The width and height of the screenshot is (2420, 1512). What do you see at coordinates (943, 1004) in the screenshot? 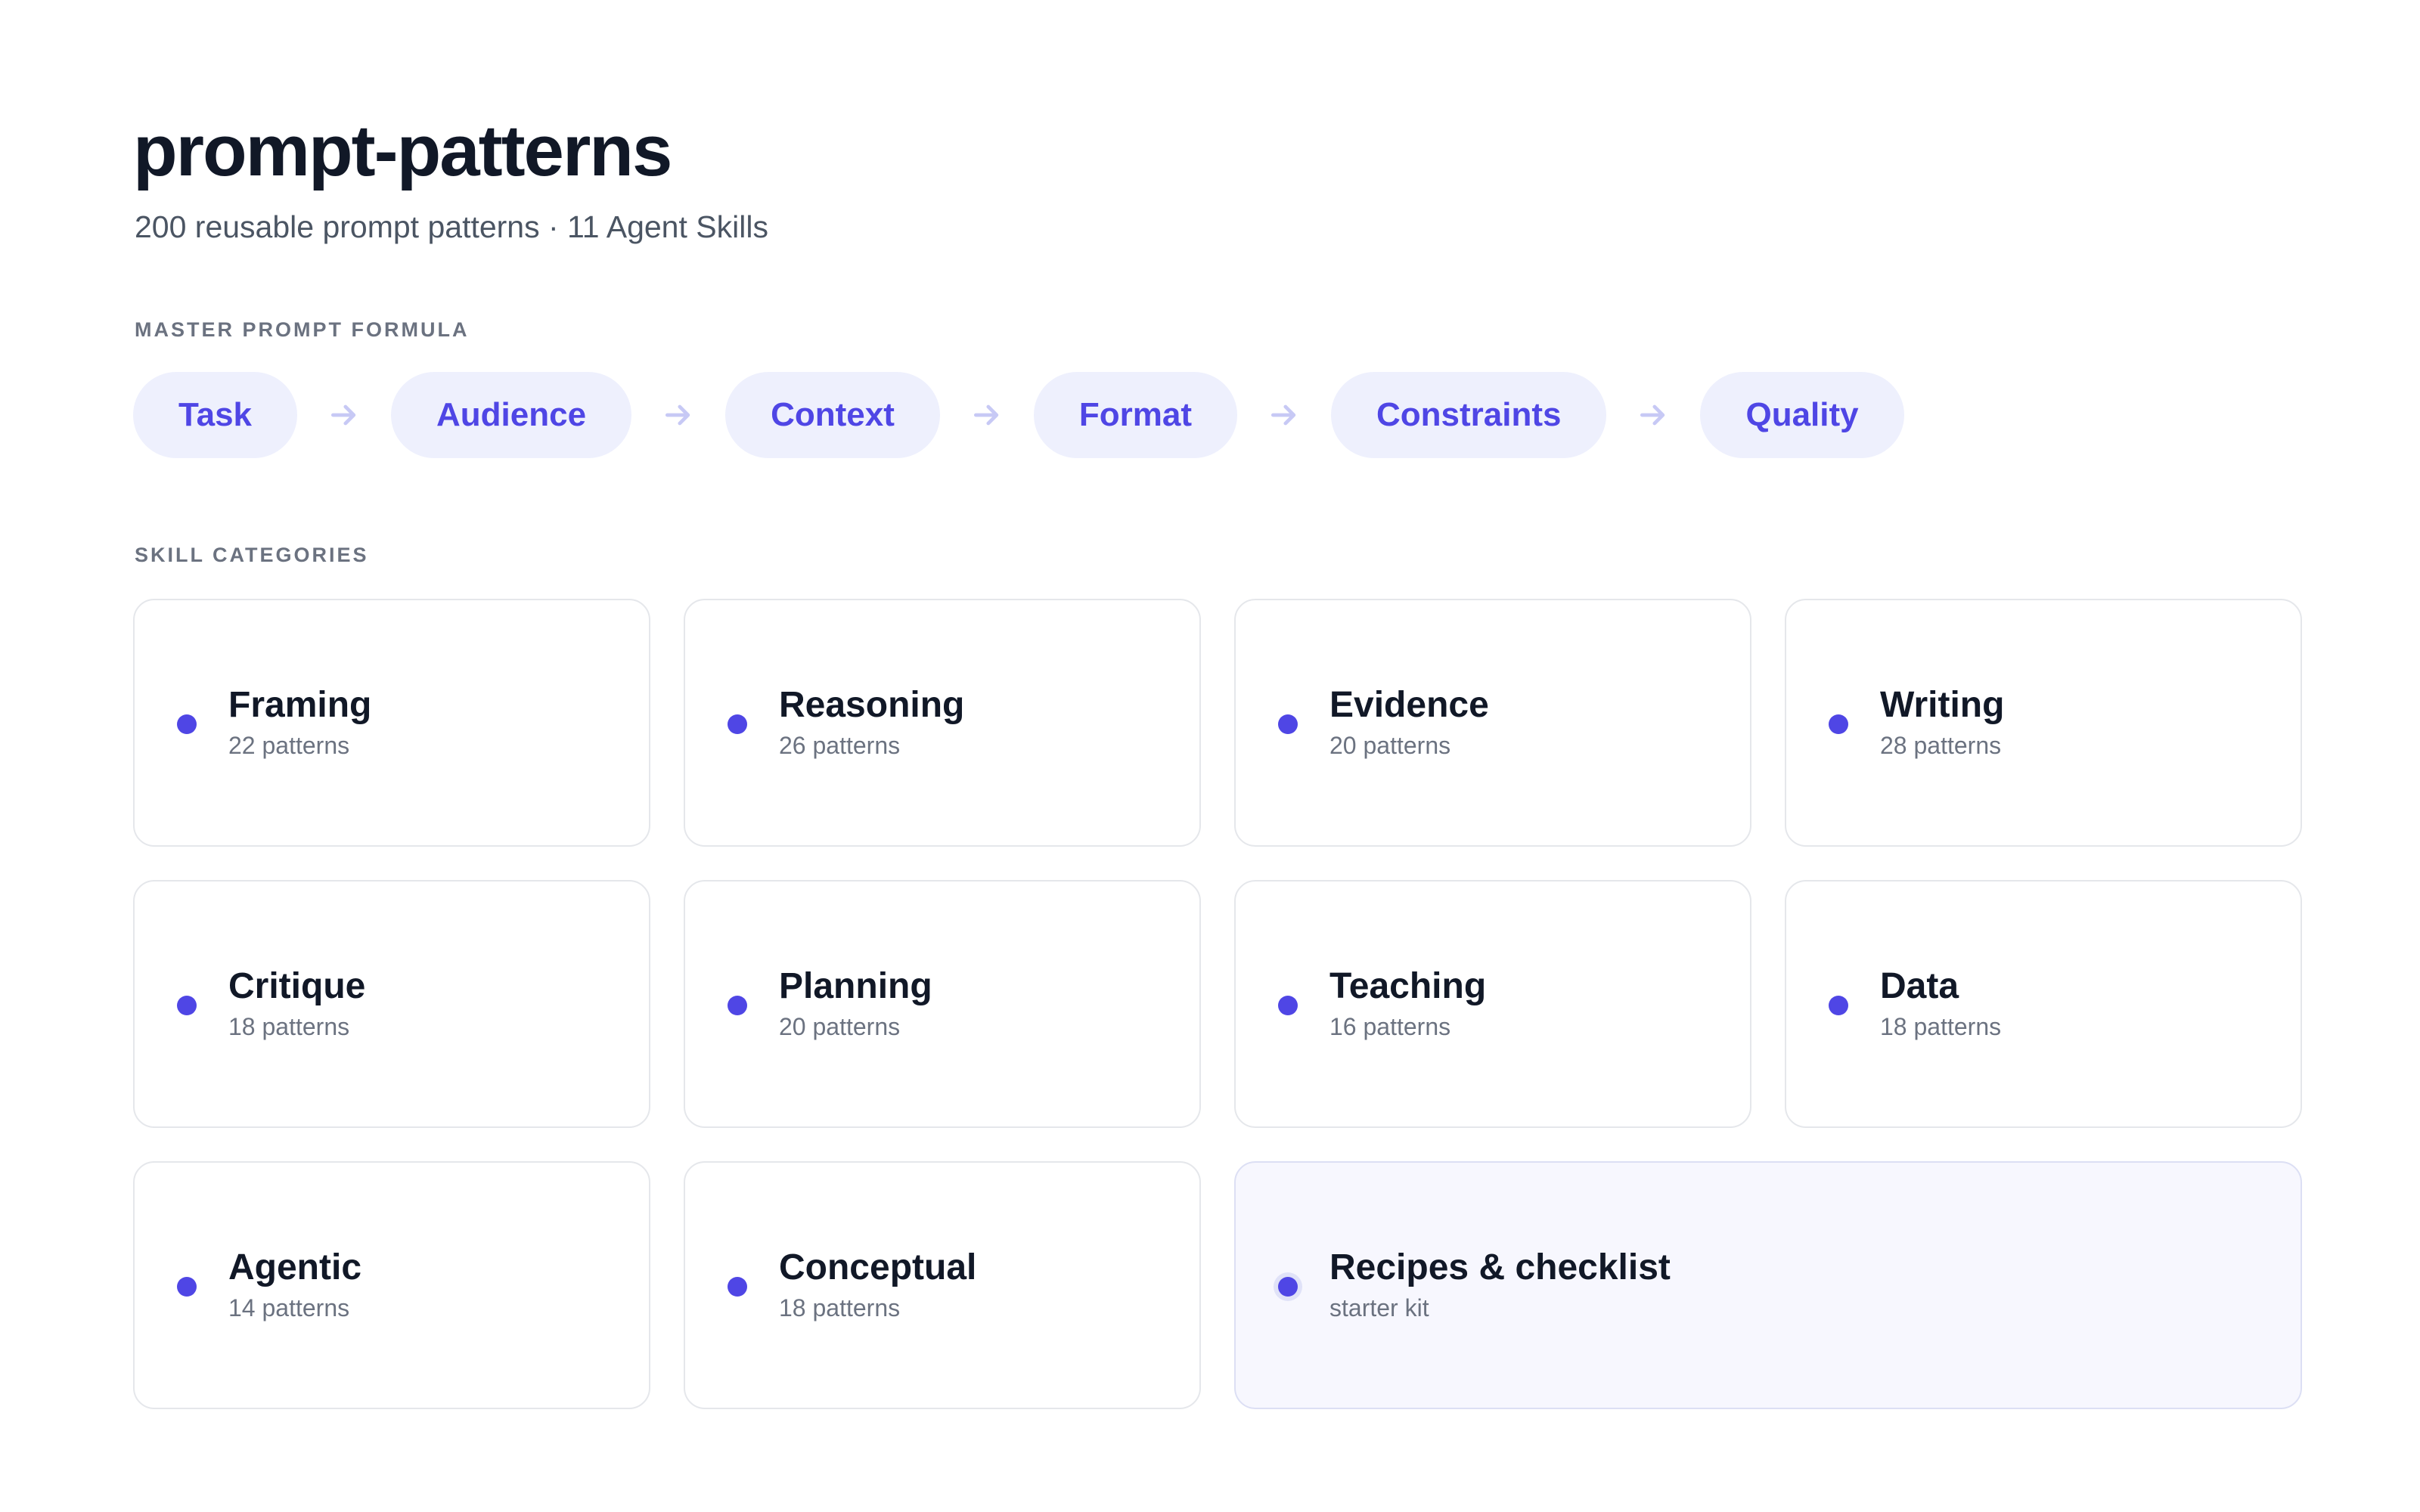
I see `category-card-planning: Planning 20 patterns` at bounding box center [943, 1004].